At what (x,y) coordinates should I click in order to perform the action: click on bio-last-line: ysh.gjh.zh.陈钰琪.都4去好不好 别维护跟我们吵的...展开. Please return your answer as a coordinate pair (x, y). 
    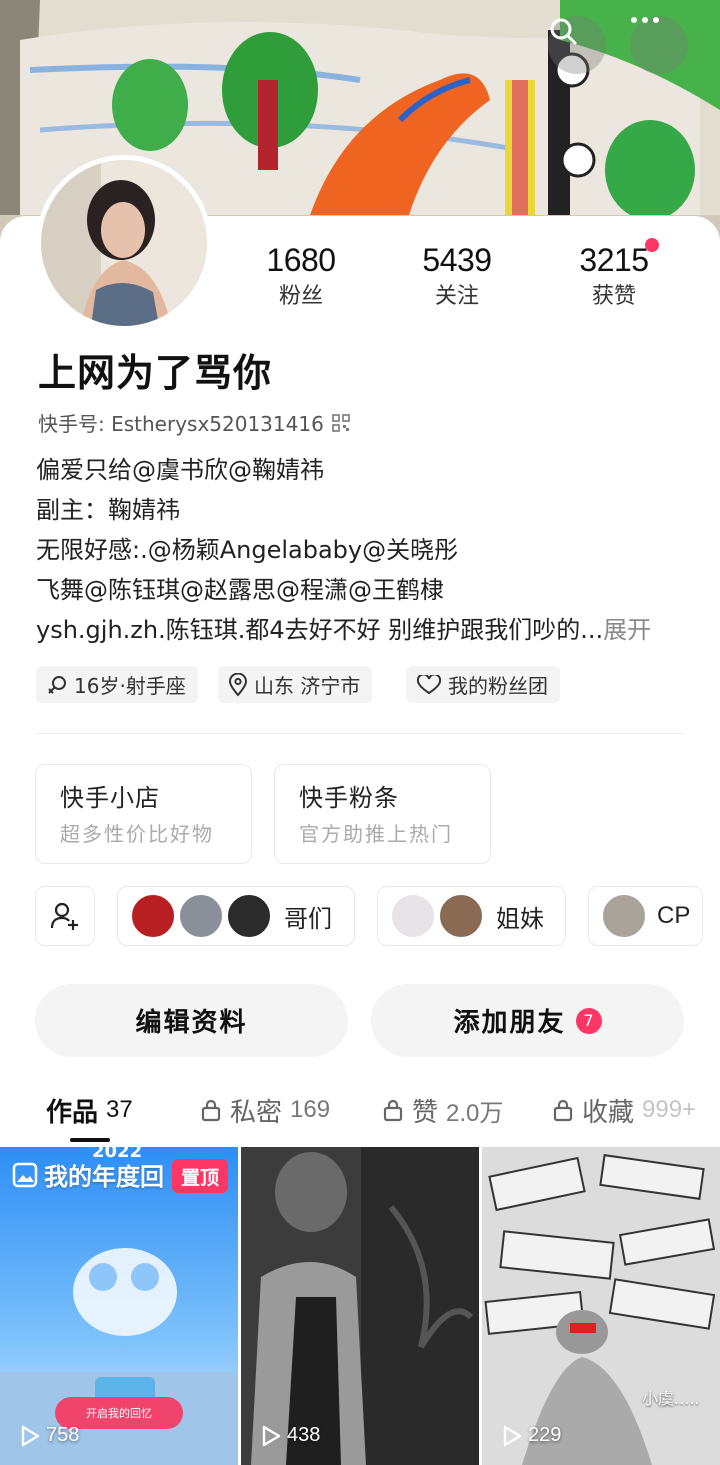
    Looking at the image, I should click on (366, 630).